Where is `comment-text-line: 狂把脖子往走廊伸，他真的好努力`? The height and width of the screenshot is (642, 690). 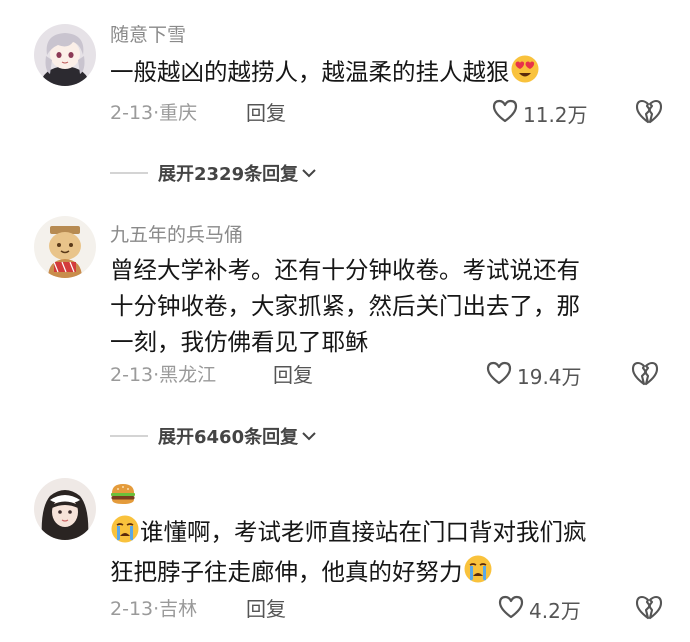
comment-text-line: 狂把脖子往走廊伸，他真的好努力 is located at coordinates (390, 574).